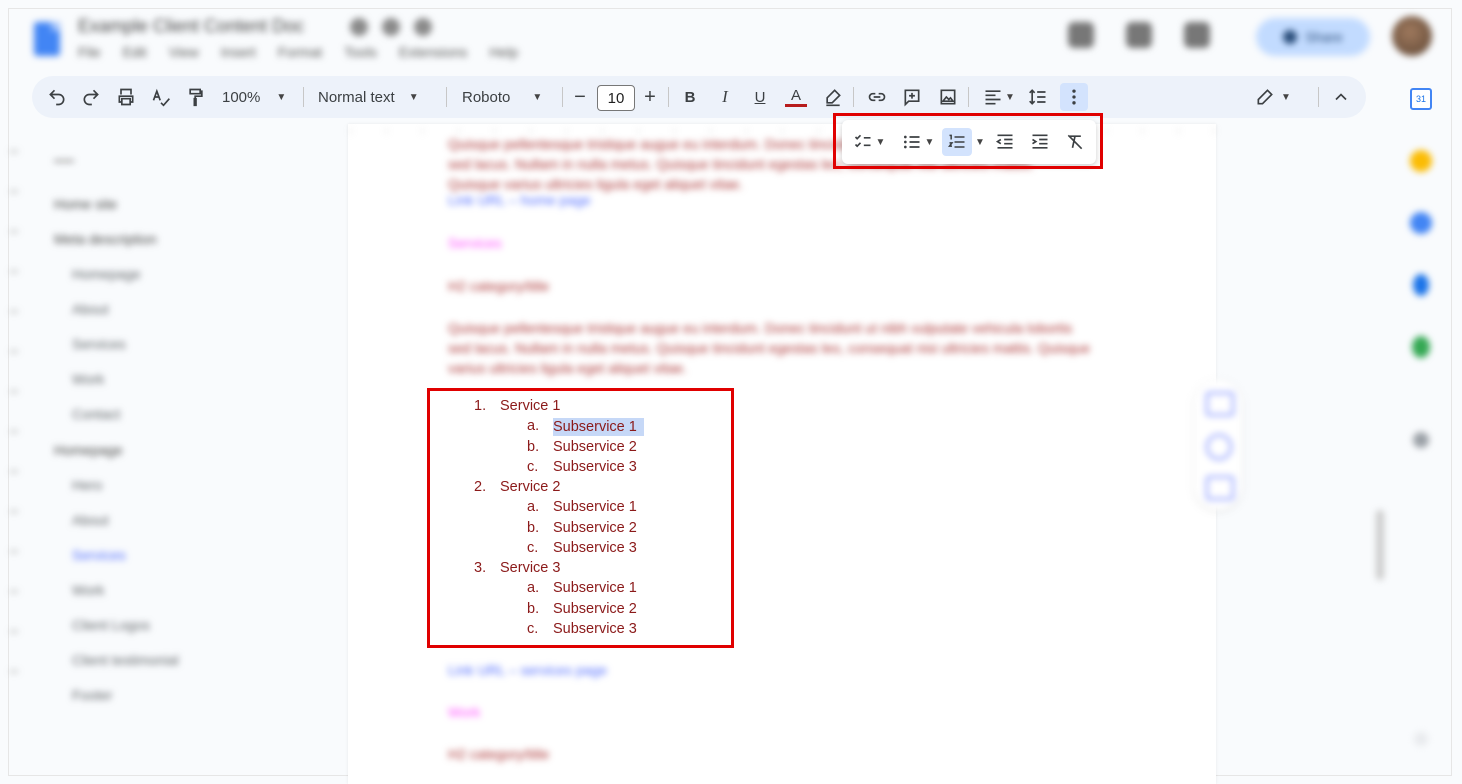  What do you see at coordinates (1265, 97) in the screenshot?
I see `pencil-icon` at bounding box center [1265, 97].